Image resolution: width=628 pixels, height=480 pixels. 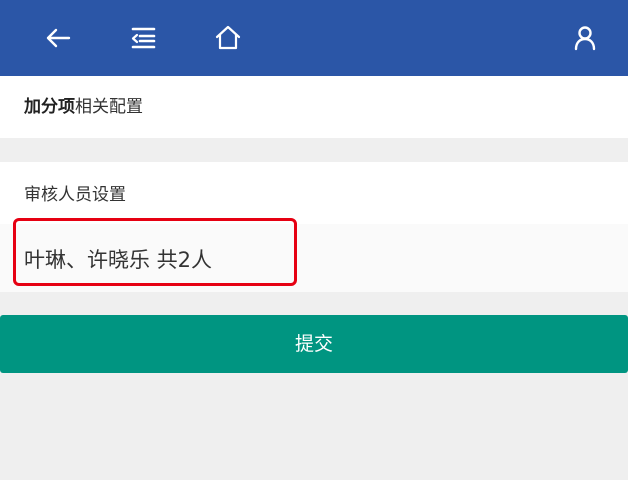 I want to click on back-button, so click(x=58, y=38).